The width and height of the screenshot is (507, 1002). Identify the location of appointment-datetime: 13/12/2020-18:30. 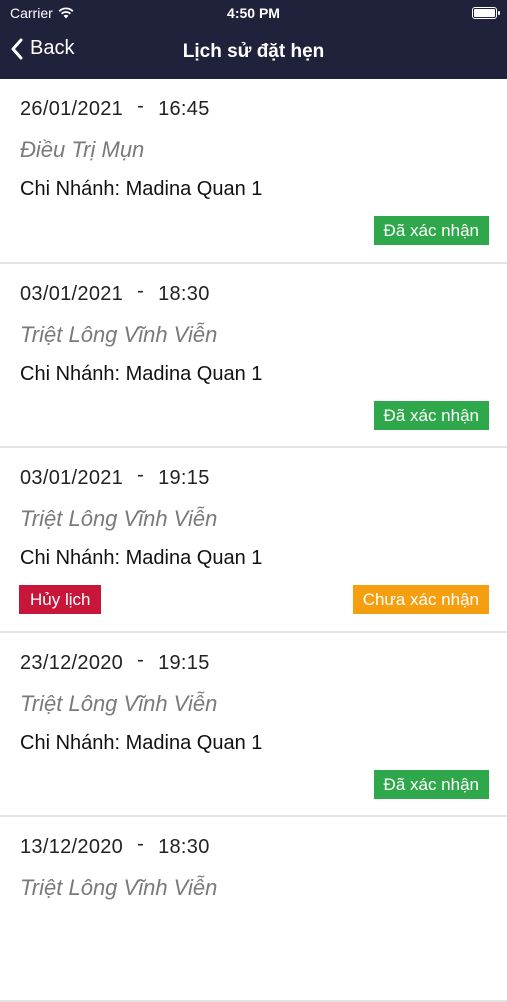
(115, 846).